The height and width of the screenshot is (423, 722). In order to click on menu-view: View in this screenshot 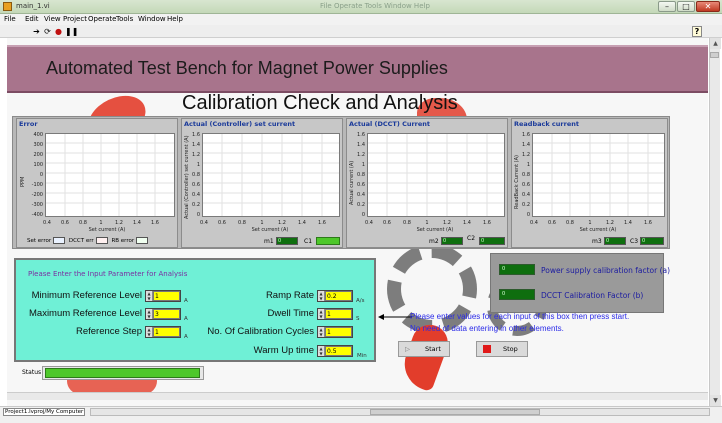, I will do `click(52, 19)`.